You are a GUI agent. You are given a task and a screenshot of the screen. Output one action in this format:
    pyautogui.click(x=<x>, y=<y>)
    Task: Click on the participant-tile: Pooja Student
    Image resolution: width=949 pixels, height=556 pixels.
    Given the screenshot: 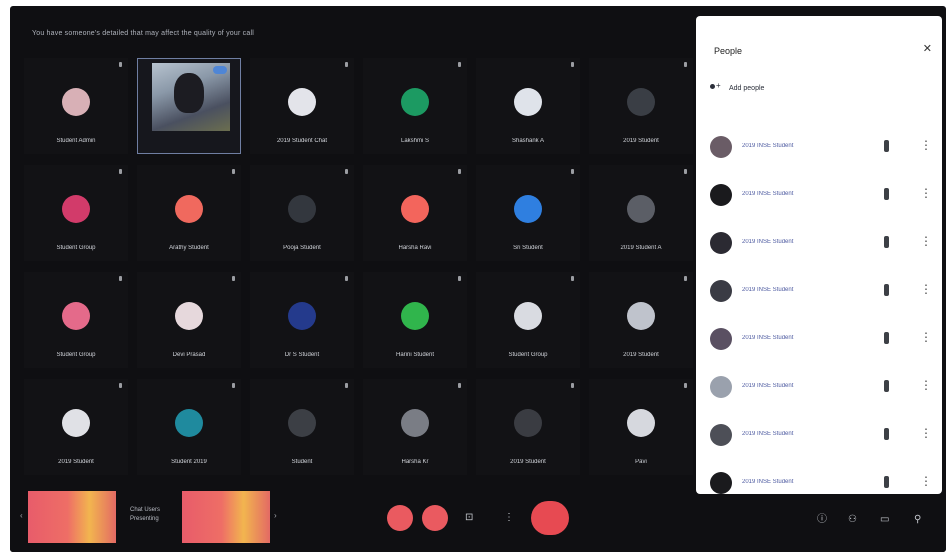 What is the action you would take?
    pyautogui.click(x=302, y=213)
    